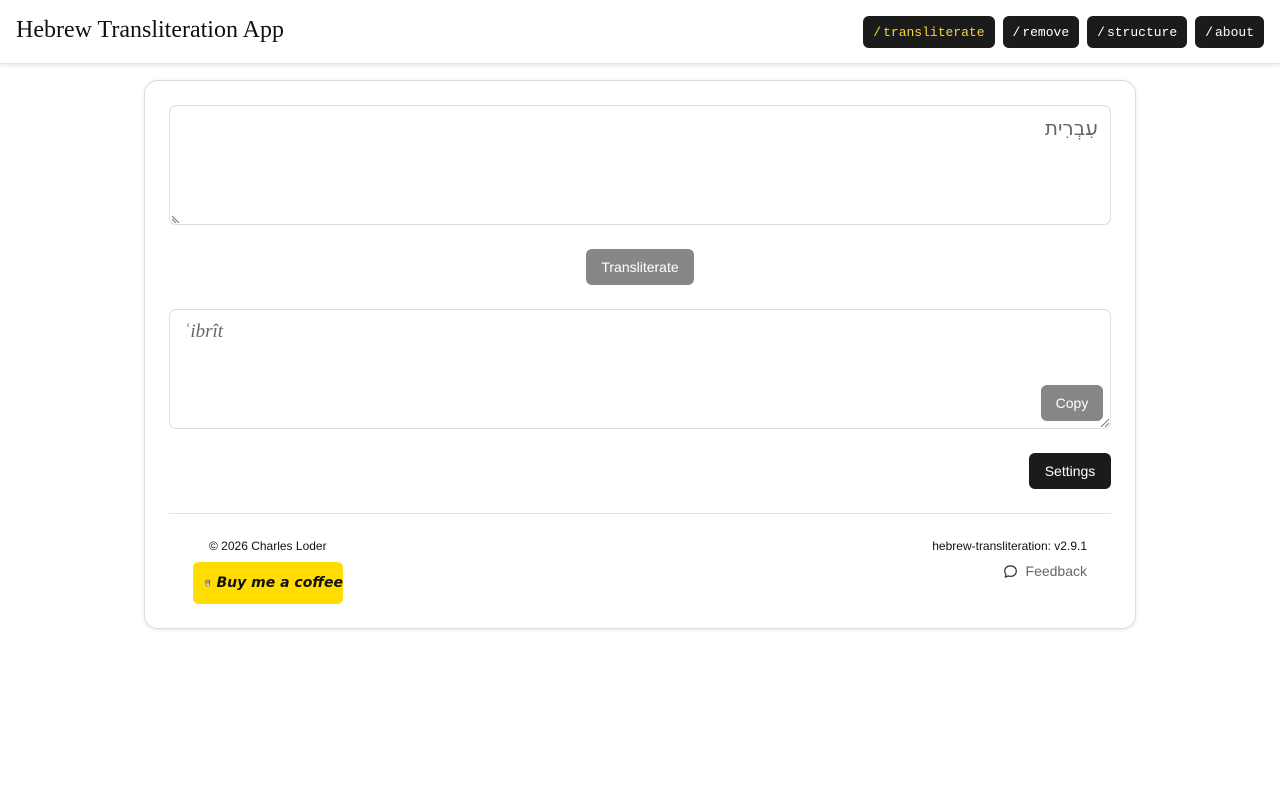 This screenshot has height=800, width=1280. What do you see at coordinates (1056, 571) in the screenshot?
I see `feedback-label: Feedback` at bounding box center [1056, 571].